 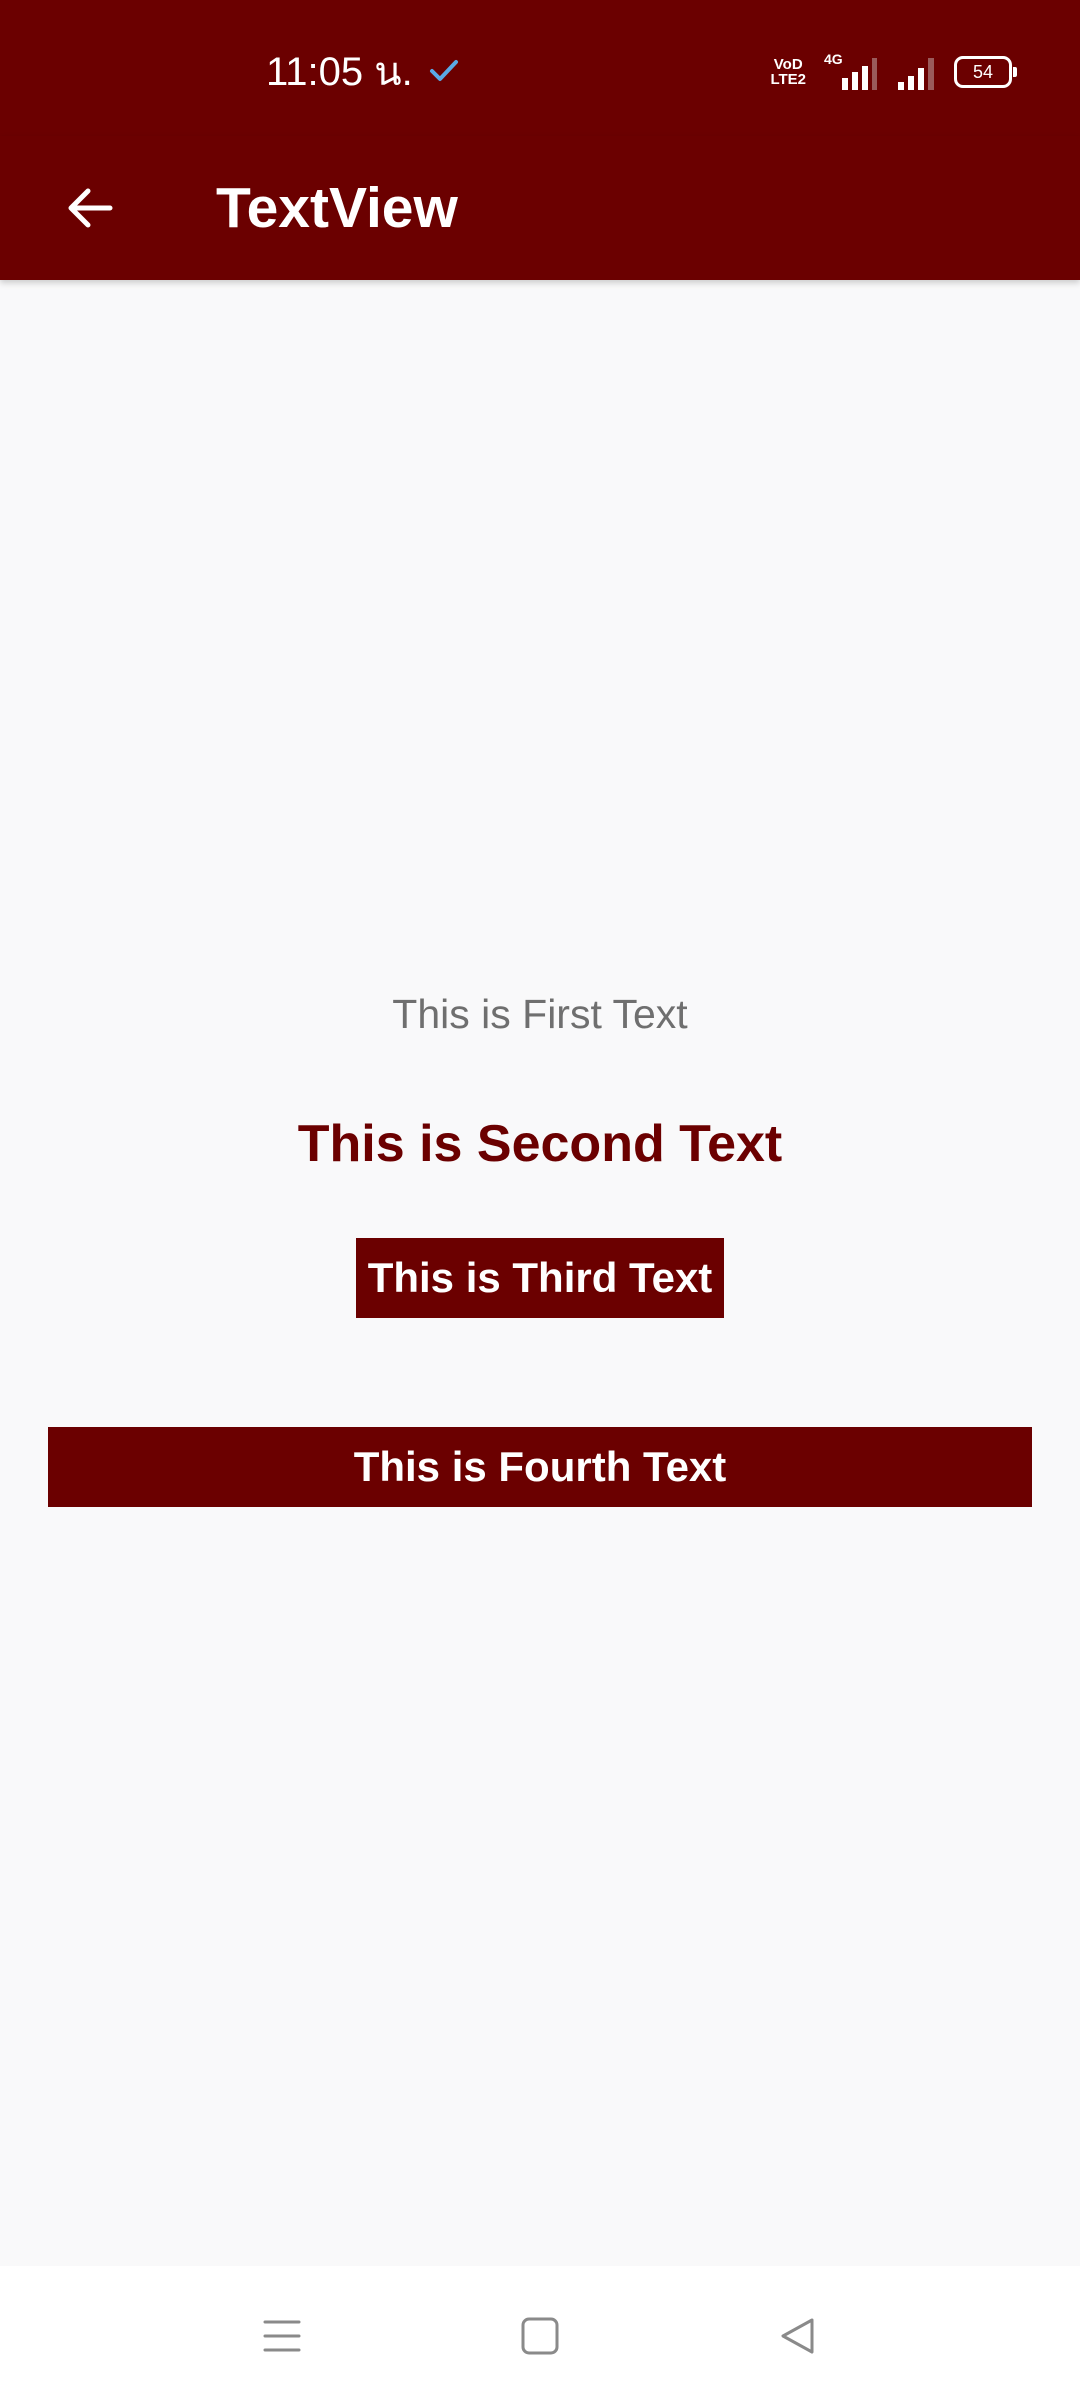 I want to click on home-button, so click(x=540, y=2336).